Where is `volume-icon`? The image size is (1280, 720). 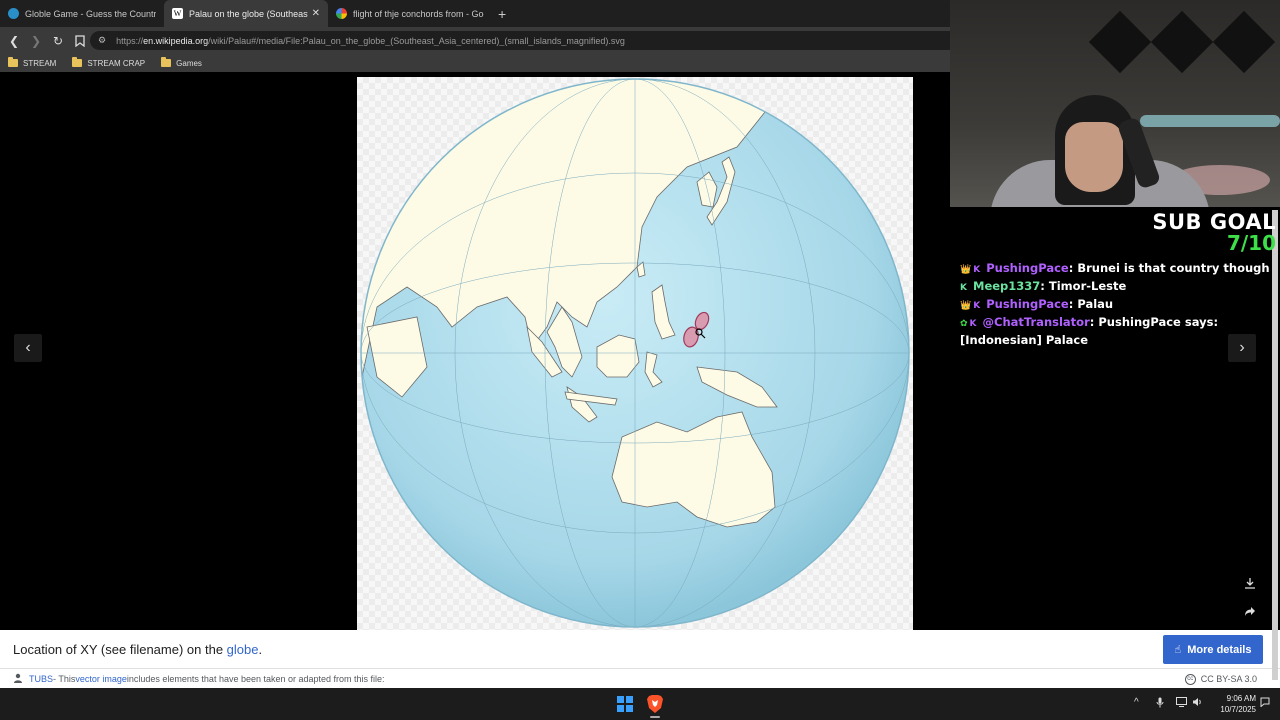
volume-icon is located at coordinates (1197, 703).